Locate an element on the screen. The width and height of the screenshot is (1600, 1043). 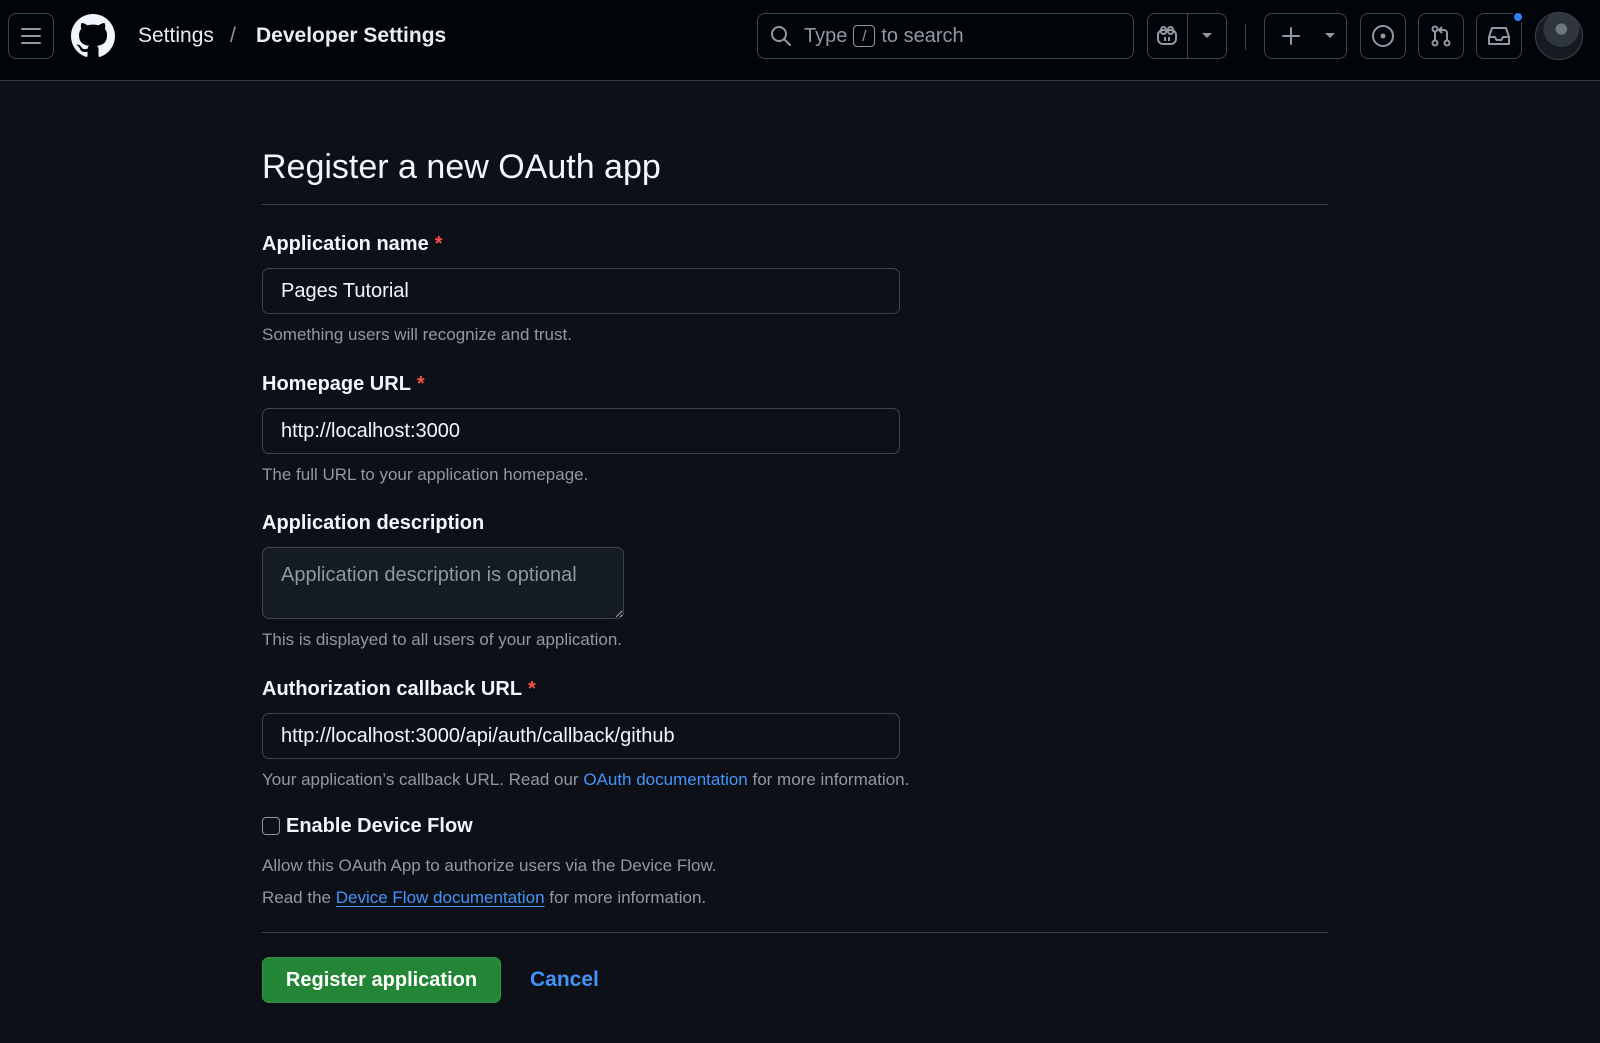
device-flow-checkbox is located at coordinates (271, 826).